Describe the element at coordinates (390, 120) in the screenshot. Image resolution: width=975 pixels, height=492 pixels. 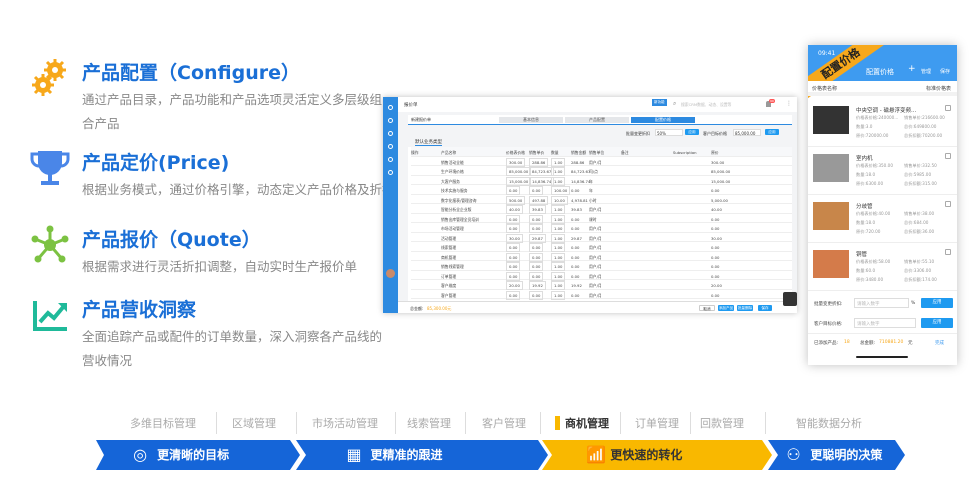
I see `home-icon` at that location.